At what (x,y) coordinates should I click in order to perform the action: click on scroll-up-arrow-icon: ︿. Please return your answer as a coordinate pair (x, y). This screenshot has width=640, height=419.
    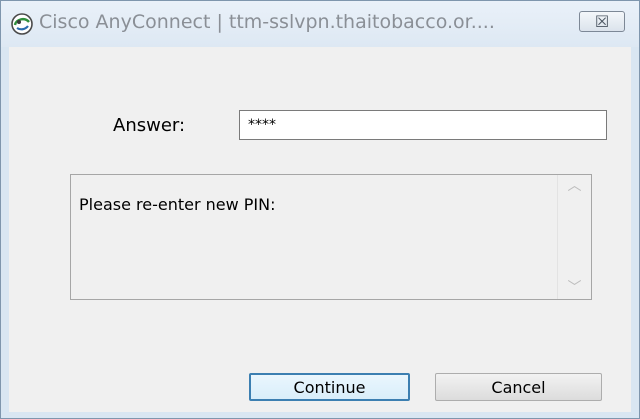
    Looking at the image, I should click on (574, 186).